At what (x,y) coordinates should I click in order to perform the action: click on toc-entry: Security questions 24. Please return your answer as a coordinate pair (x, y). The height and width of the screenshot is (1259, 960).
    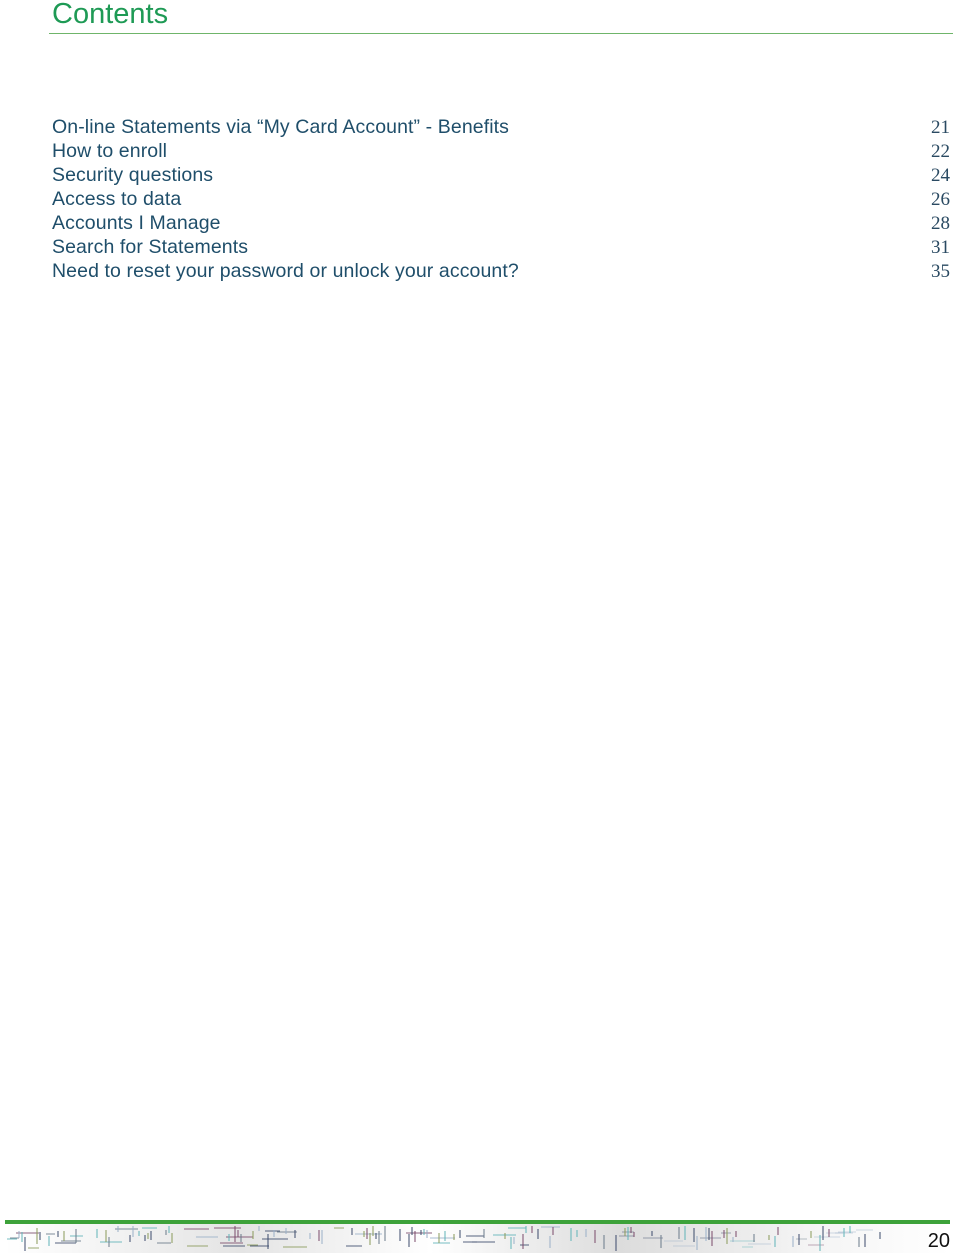
    Looking at the image, I should click on (501, 175).